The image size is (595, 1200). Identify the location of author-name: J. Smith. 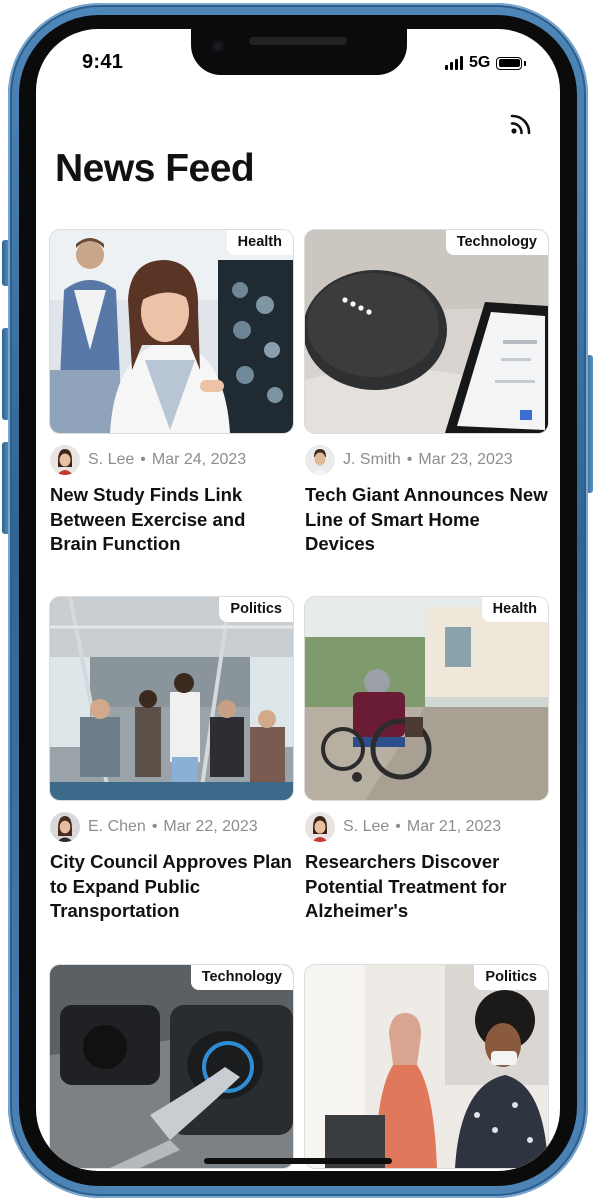
(372, 459).